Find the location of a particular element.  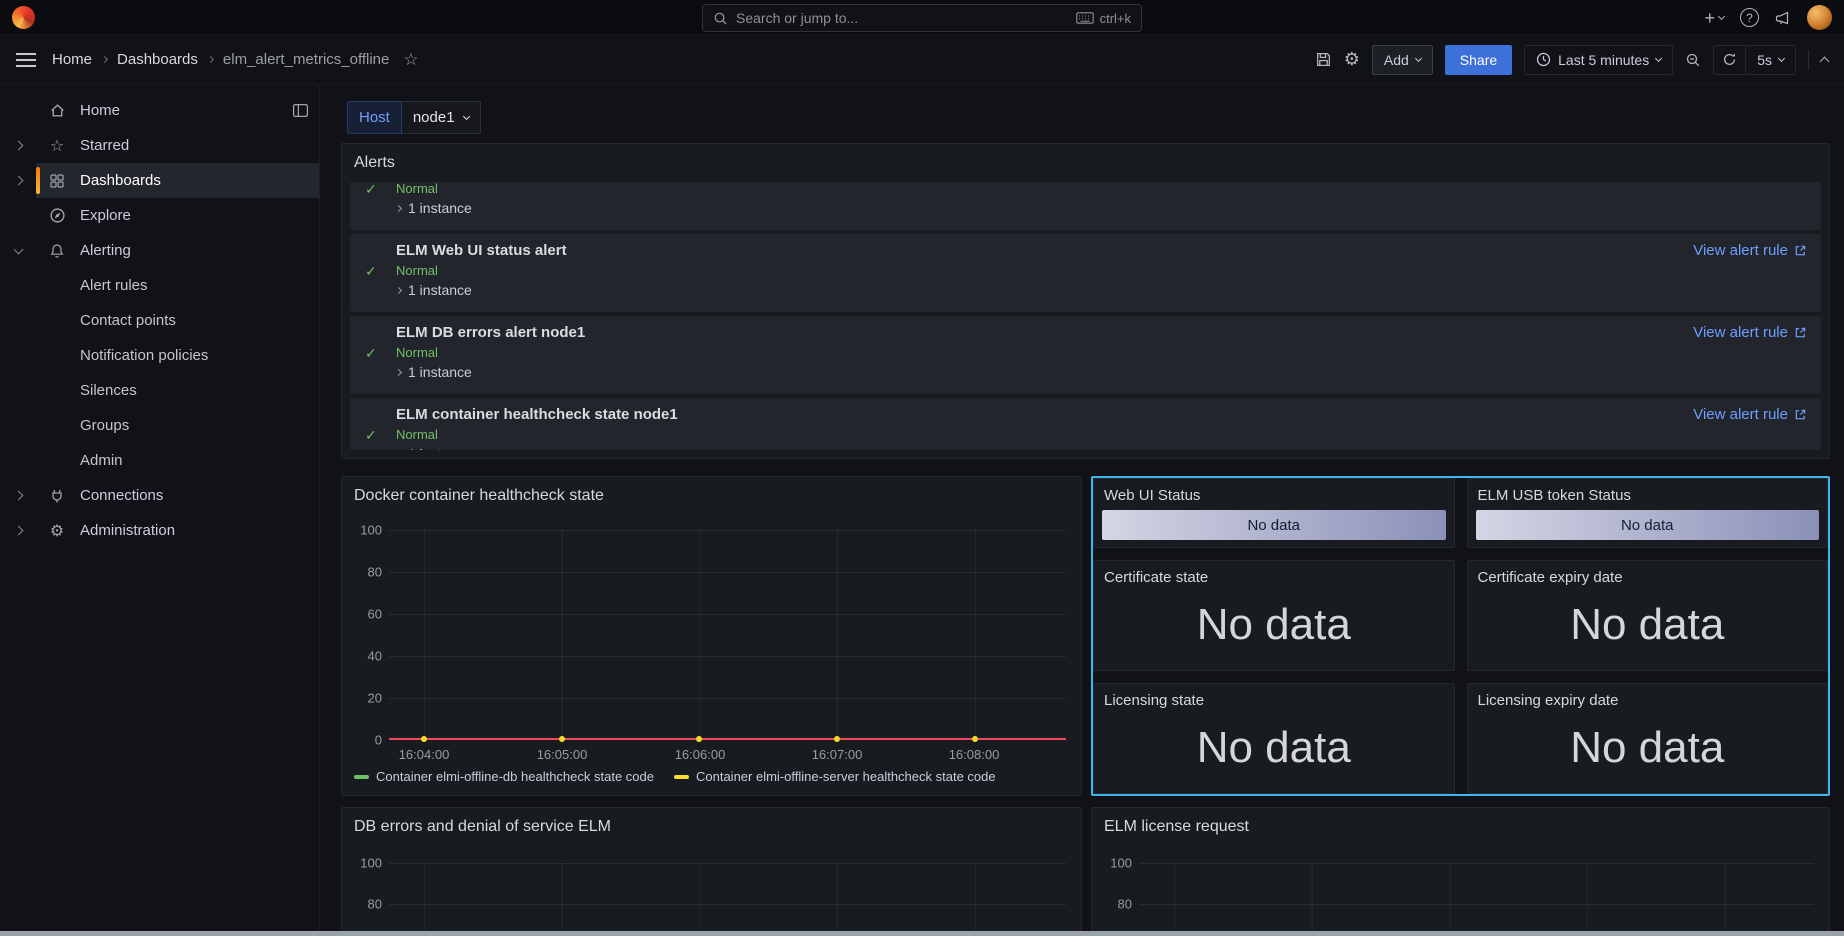

stat-panel-webui-status: Web UI Status No data is located at coordinates (1274, 513).